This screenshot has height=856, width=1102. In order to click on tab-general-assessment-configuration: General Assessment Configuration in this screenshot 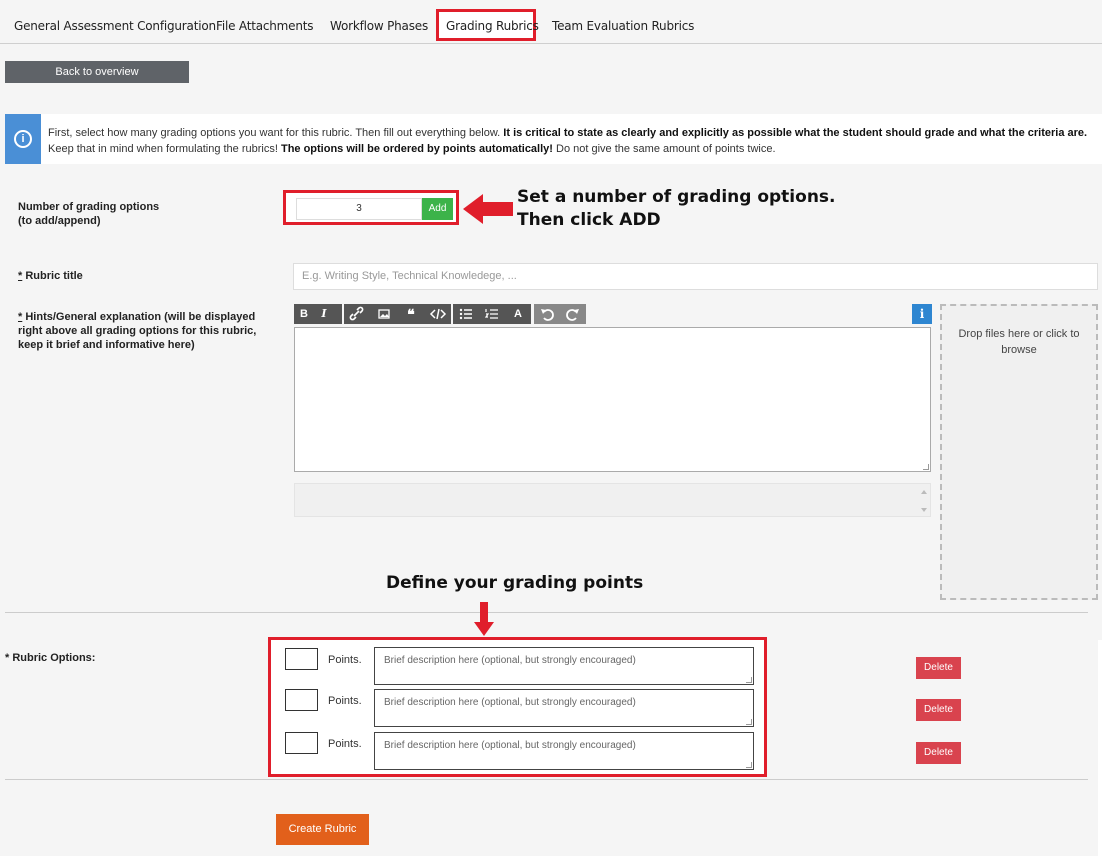, I will do `click(115, 26)`.